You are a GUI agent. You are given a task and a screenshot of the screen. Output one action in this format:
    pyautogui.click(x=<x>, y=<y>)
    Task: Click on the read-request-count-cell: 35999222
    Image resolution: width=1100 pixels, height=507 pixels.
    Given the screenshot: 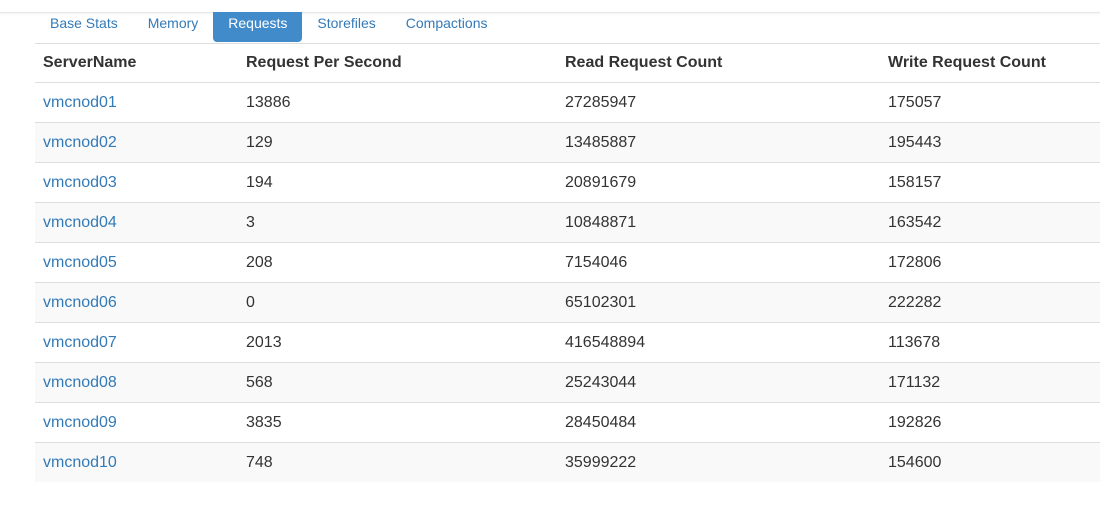 What is the action you would take?
    pyautogui.click(x=718, y=462)
    